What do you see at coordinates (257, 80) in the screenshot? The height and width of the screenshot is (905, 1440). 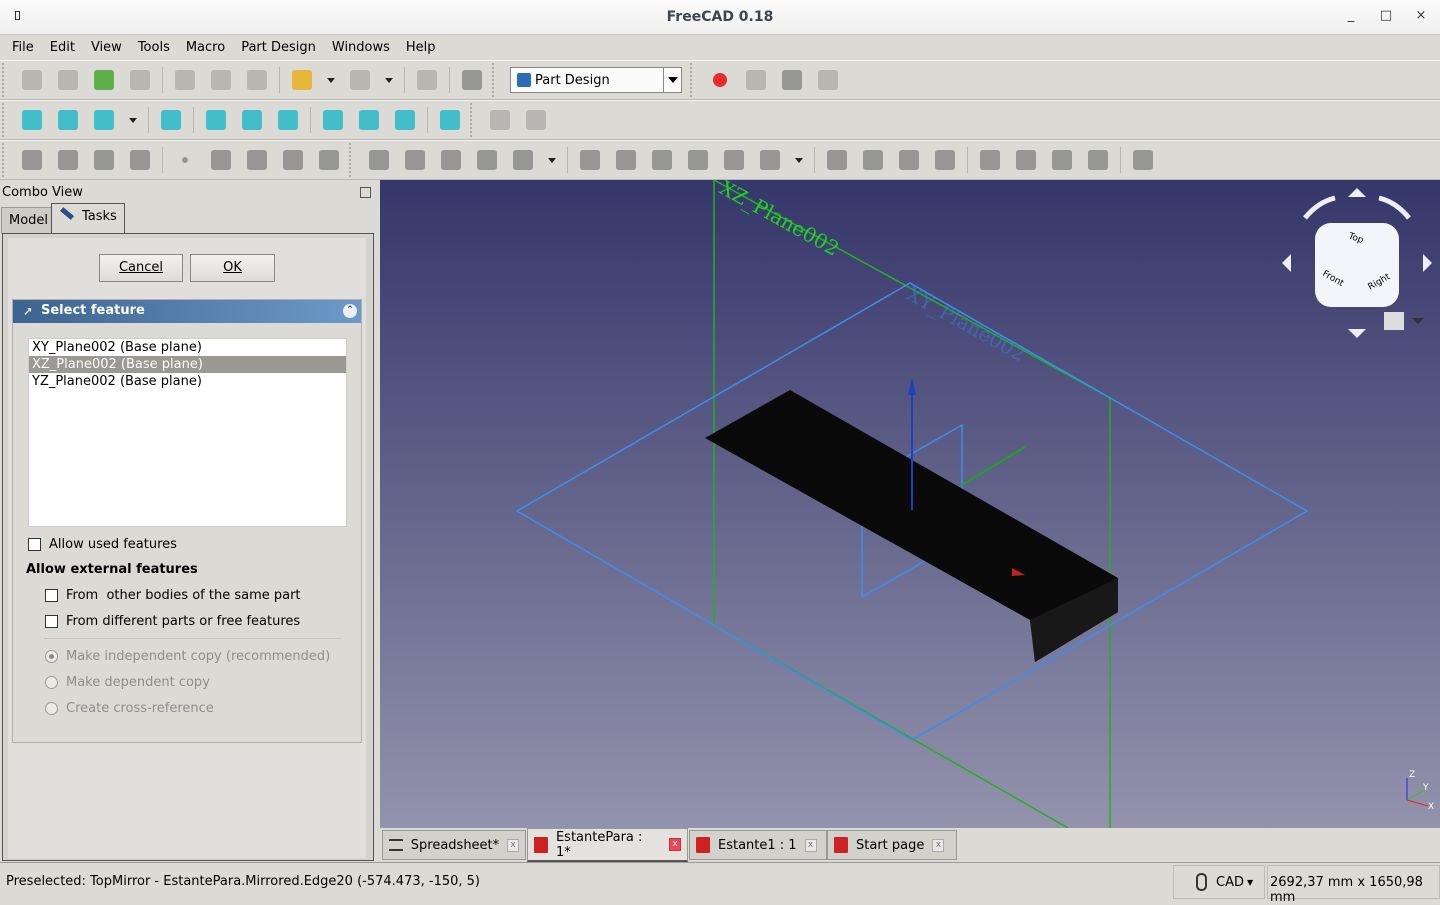 I see `paste-icon` at bounding box center [257, 80].